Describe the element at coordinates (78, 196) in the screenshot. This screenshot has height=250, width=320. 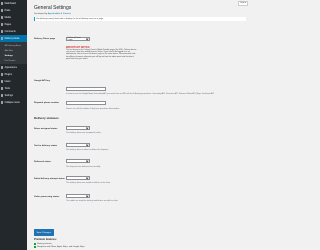
I see `order-processing-status-select` at that location.